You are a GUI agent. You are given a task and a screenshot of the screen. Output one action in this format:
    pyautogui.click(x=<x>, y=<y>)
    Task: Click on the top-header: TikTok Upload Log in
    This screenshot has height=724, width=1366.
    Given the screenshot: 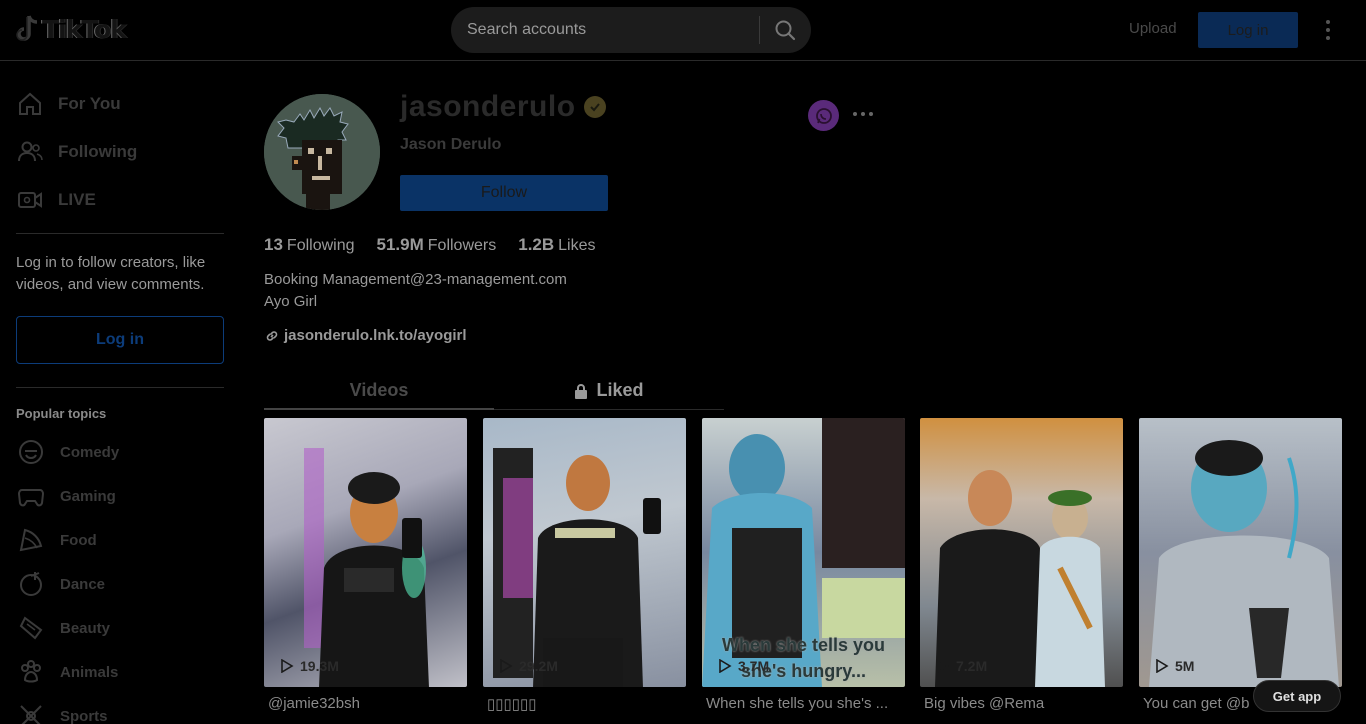 What is the action you would take?
    pyautogui.click(x=683, y=30)
    